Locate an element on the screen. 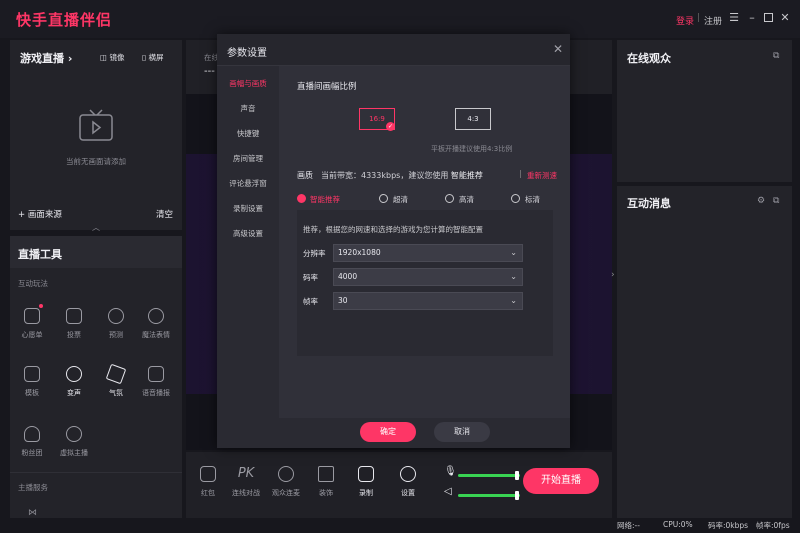 This screenshot has width=800, height=533. retest-link: 重新测速 is located at coordinates (542, 175).